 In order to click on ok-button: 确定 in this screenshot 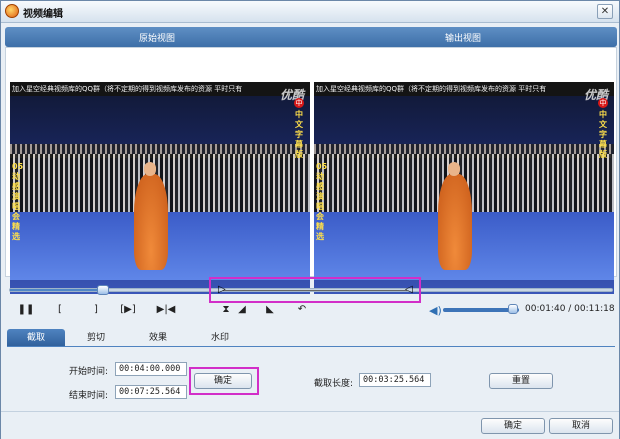, I will do `click(513, 426)`.